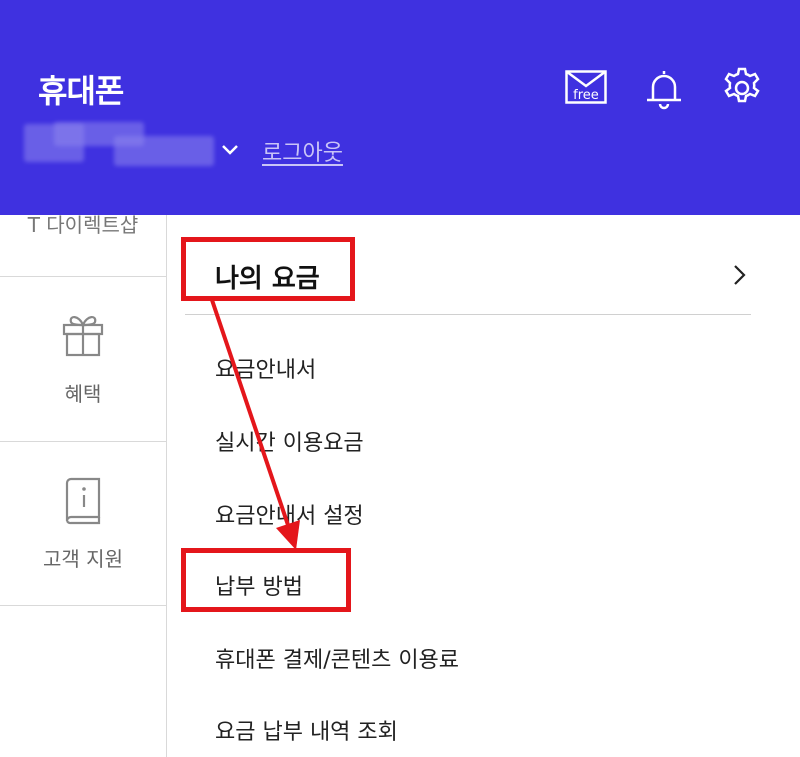  I want to click on chevron-right-icon, so click(740, 275).